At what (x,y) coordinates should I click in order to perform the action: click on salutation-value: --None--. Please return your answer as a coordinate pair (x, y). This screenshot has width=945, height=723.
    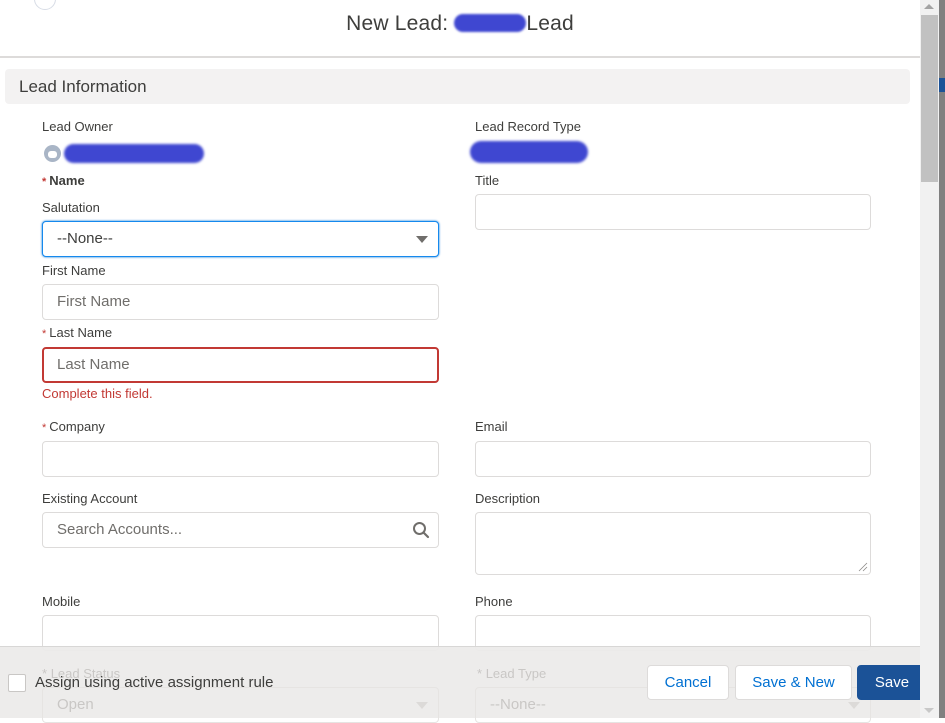
    Looking at the image, I should click on (85, 238).